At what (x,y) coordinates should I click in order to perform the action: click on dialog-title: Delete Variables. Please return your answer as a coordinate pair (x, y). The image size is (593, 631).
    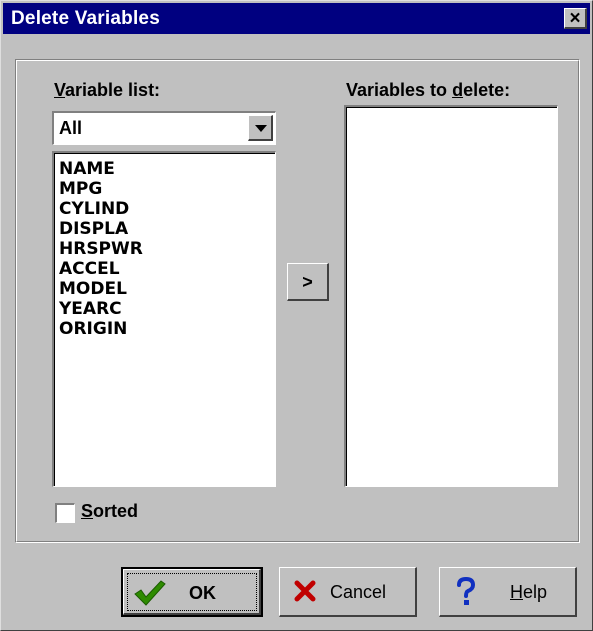
    Looking at the image, I should click on (85, 18).